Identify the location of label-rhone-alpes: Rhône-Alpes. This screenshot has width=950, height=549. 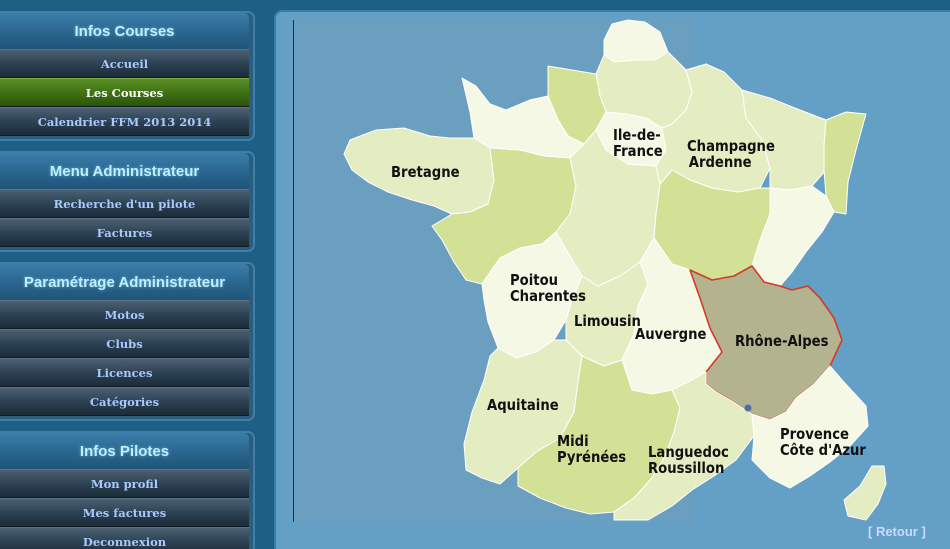
(781, 341).